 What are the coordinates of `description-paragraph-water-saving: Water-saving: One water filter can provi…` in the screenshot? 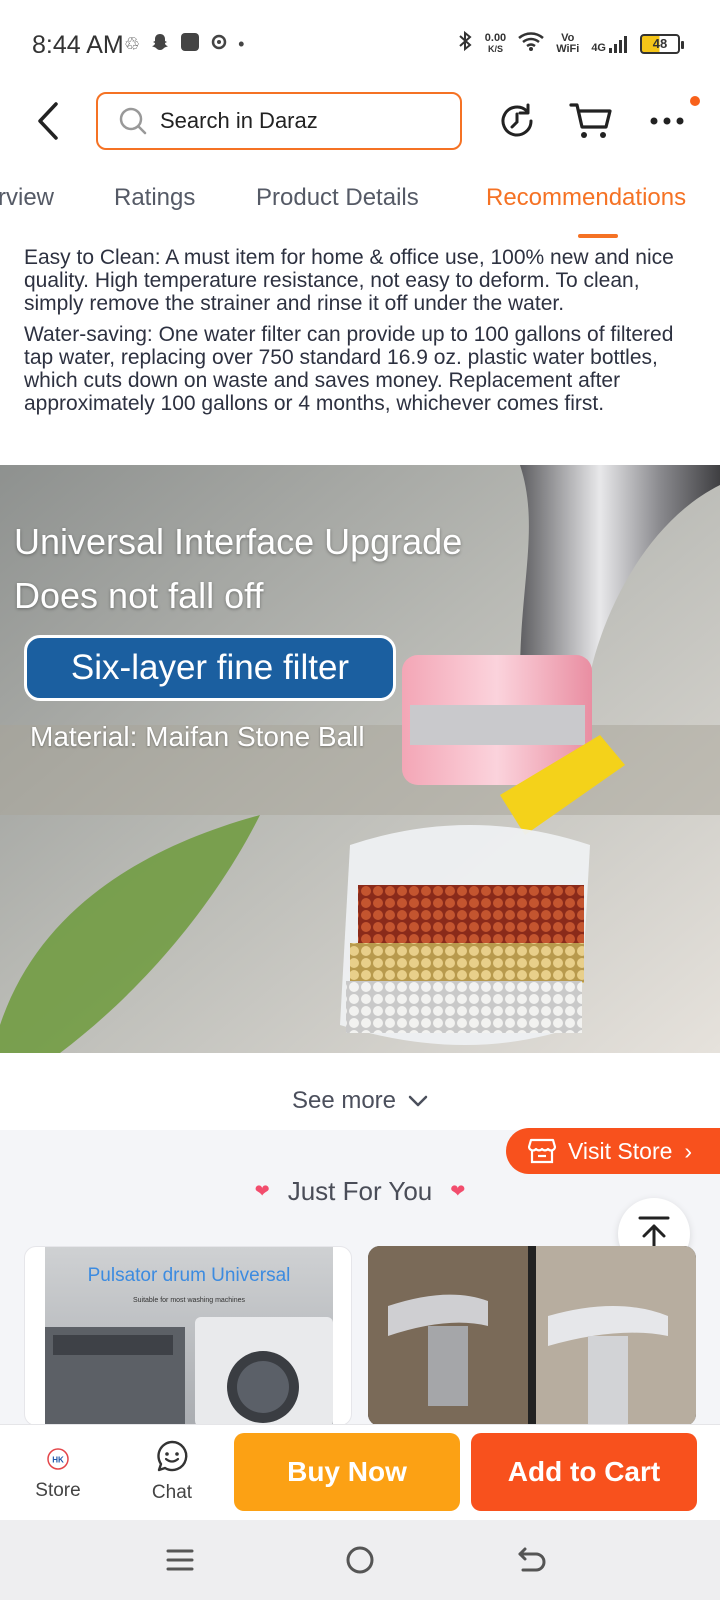 It's located at (349, 369).